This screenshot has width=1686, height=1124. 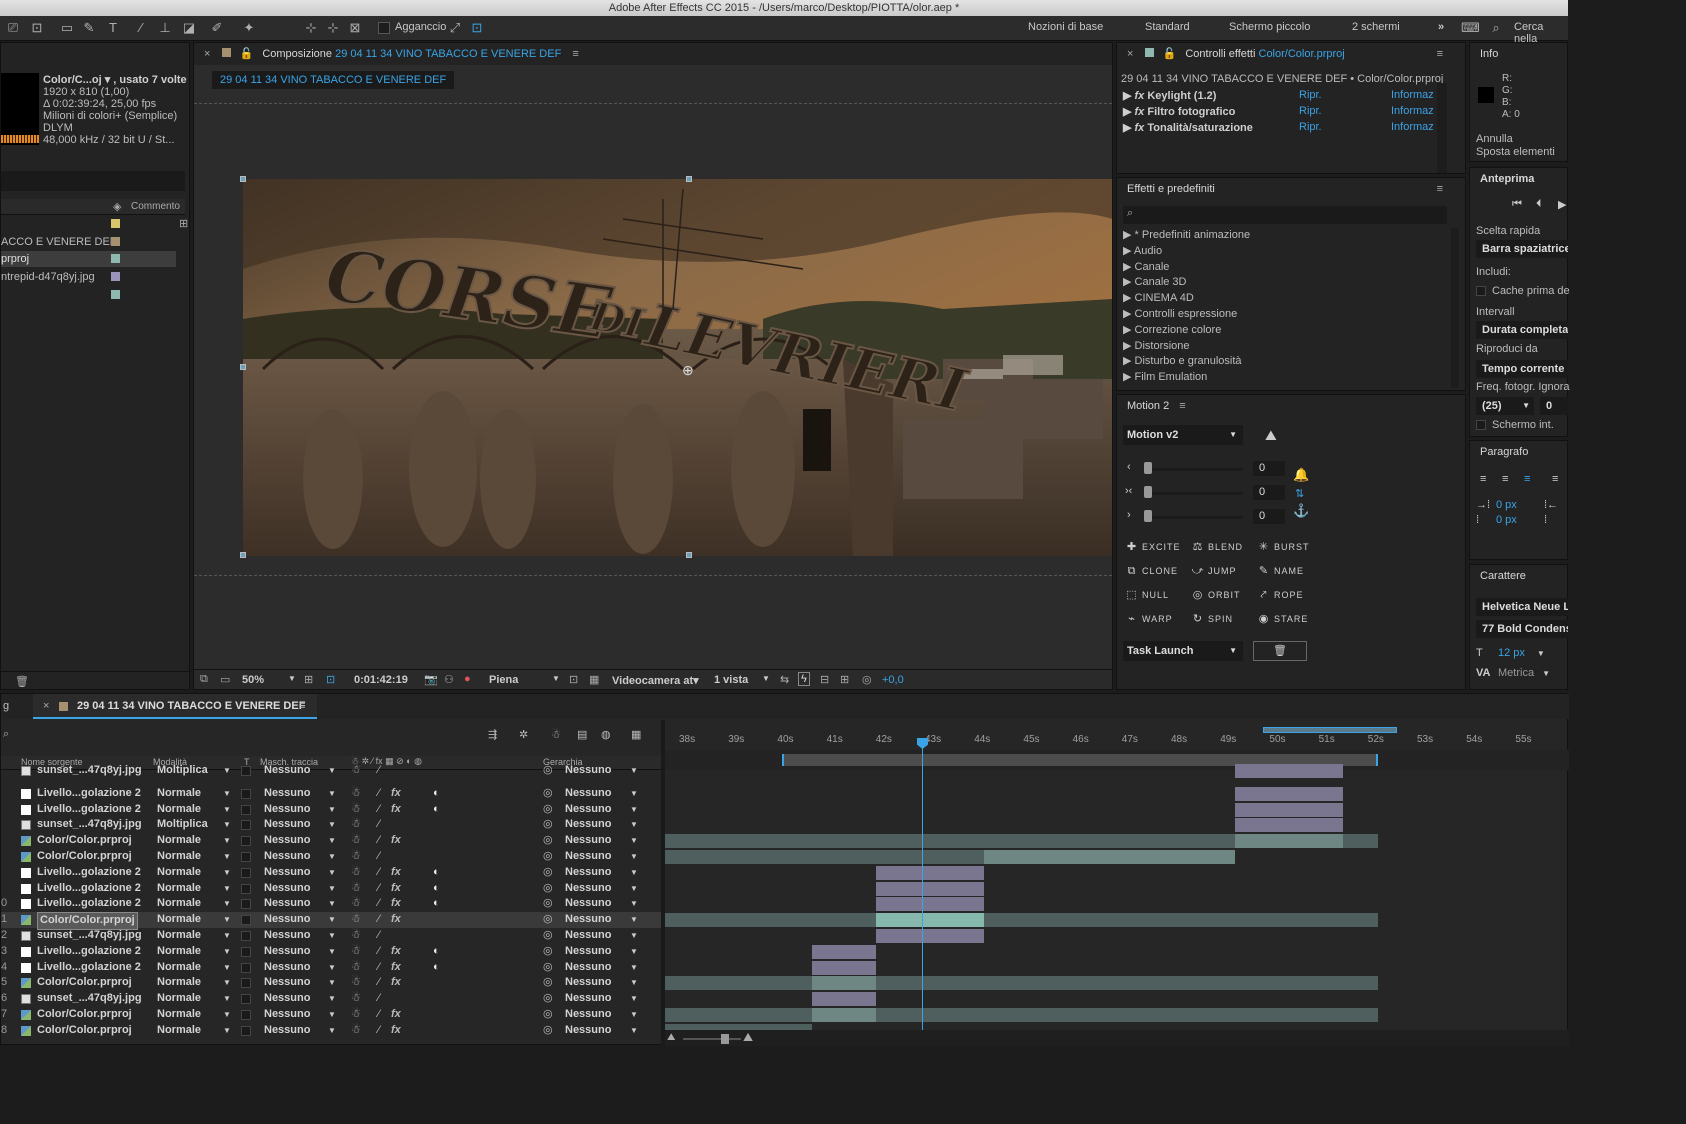 I want to click on current-time-indicator, so click(x=922, y=892).